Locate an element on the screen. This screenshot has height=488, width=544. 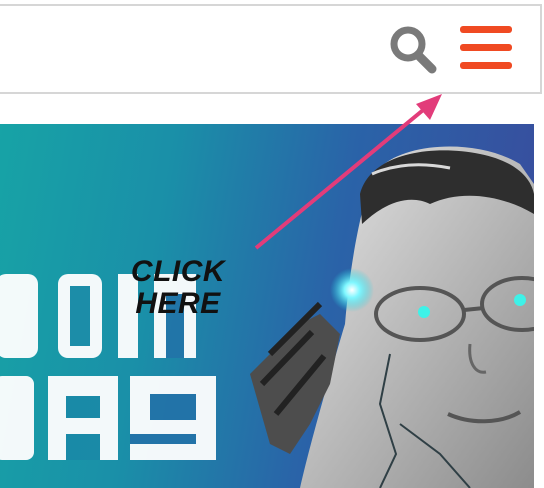
search-icon is located at coordinates (413, 50).